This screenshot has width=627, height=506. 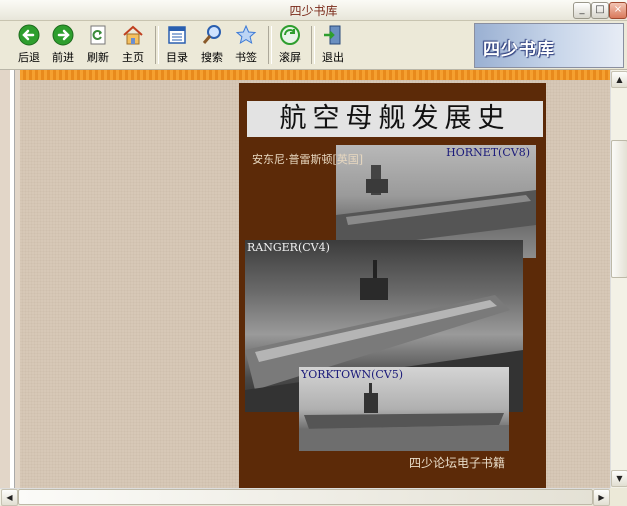 What do you see at coordinates (352, 374) in the screenshot?
I see `yorktown-caption: YORKTOWN(CV5)` at bounding box center [352, 374].